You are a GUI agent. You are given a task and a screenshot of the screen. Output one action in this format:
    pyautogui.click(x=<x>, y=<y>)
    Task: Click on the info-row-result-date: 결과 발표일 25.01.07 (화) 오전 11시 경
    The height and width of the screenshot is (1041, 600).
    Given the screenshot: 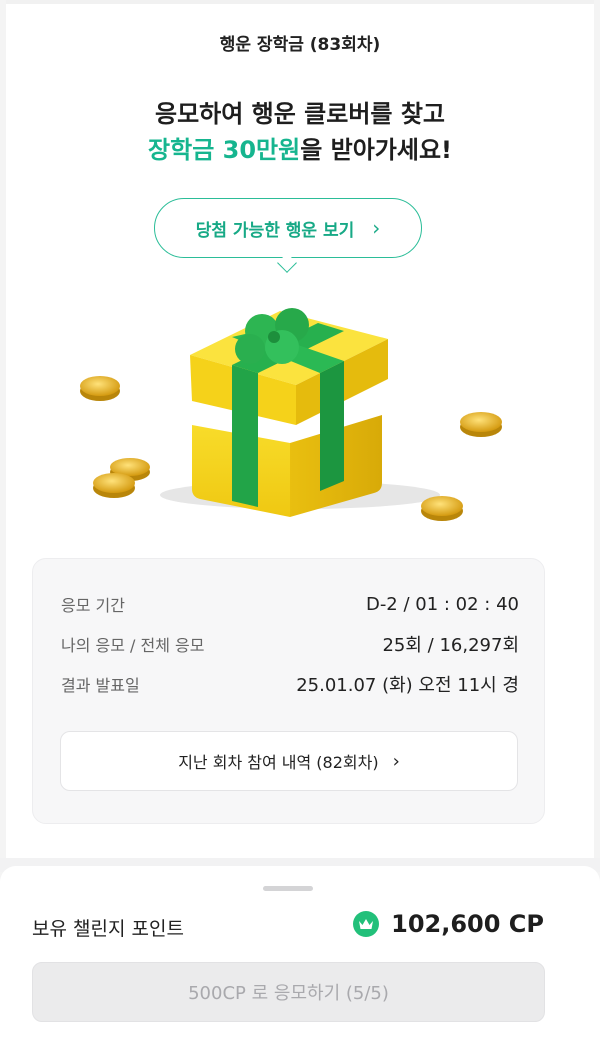 What is the action you would take?
    pyautogui.click(x=290, y=684)
    